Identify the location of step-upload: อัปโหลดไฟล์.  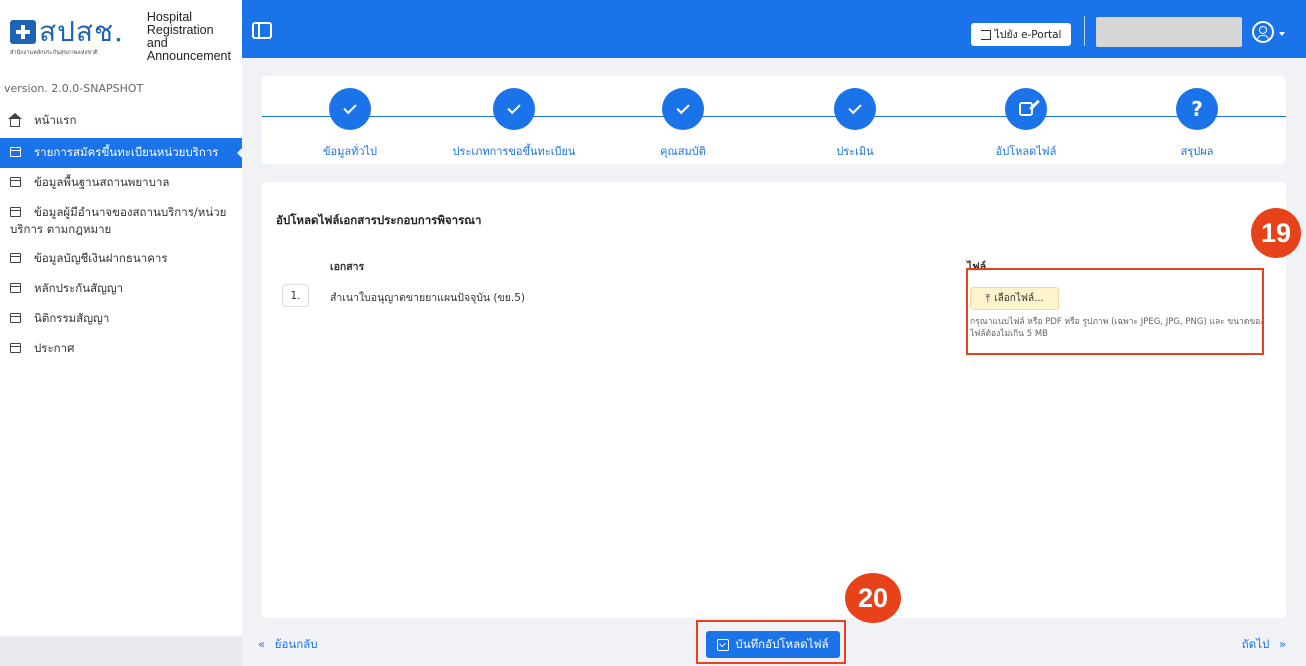
(1026, 124).